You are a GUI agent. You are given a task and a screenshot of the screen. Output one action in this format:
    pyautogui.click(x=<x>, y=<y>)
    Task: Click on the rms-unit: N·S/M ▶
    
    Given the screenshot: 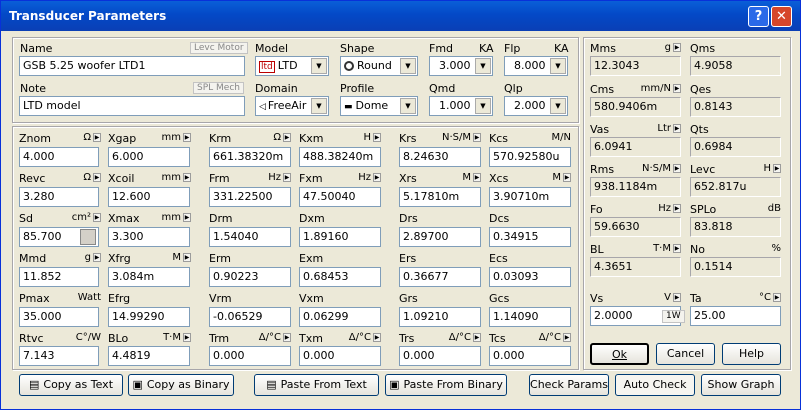 What is the action you would take?
    pyautogui.click(x=656, y=168)
    